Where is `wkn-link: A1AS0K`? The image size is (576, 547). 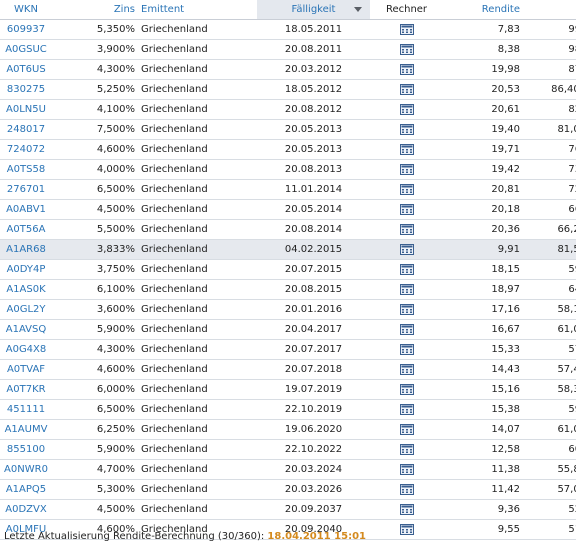 wkn-link: A1AS0K is located at coordinates (25, 289).